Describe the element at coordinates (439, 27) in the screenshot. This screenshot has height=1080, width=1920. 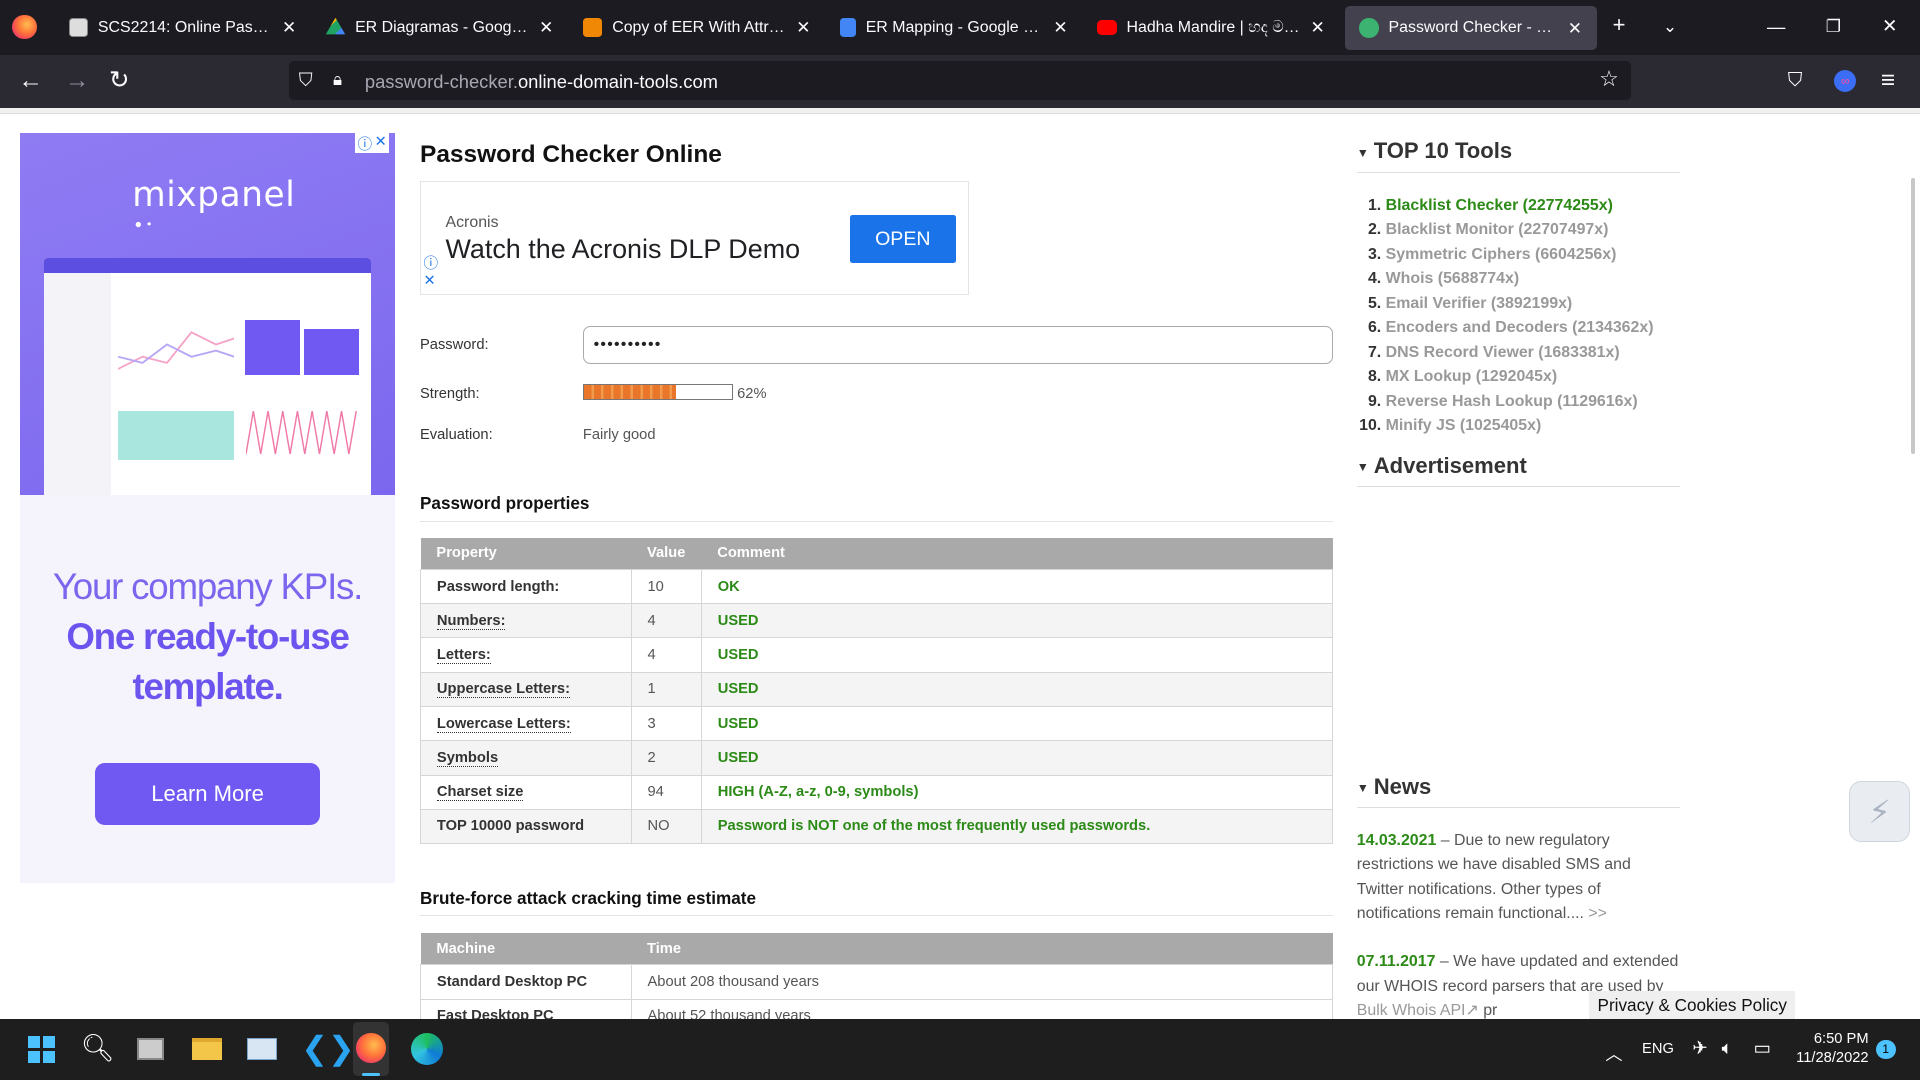
I see `tab-er-diagramas: ER Diagramas - Google Driv ✕` at that location.